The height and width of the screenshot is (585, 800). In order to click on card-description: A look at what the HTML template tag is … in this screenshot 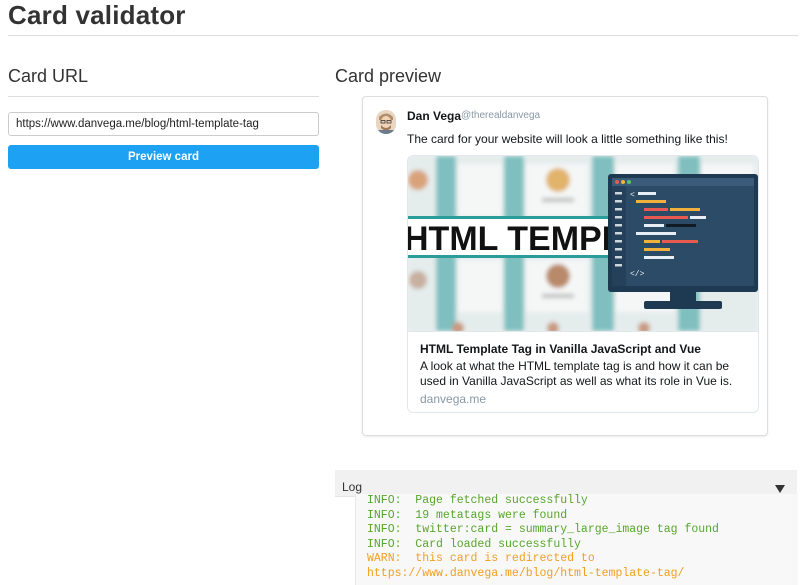, I will do `click(576, 373)`.